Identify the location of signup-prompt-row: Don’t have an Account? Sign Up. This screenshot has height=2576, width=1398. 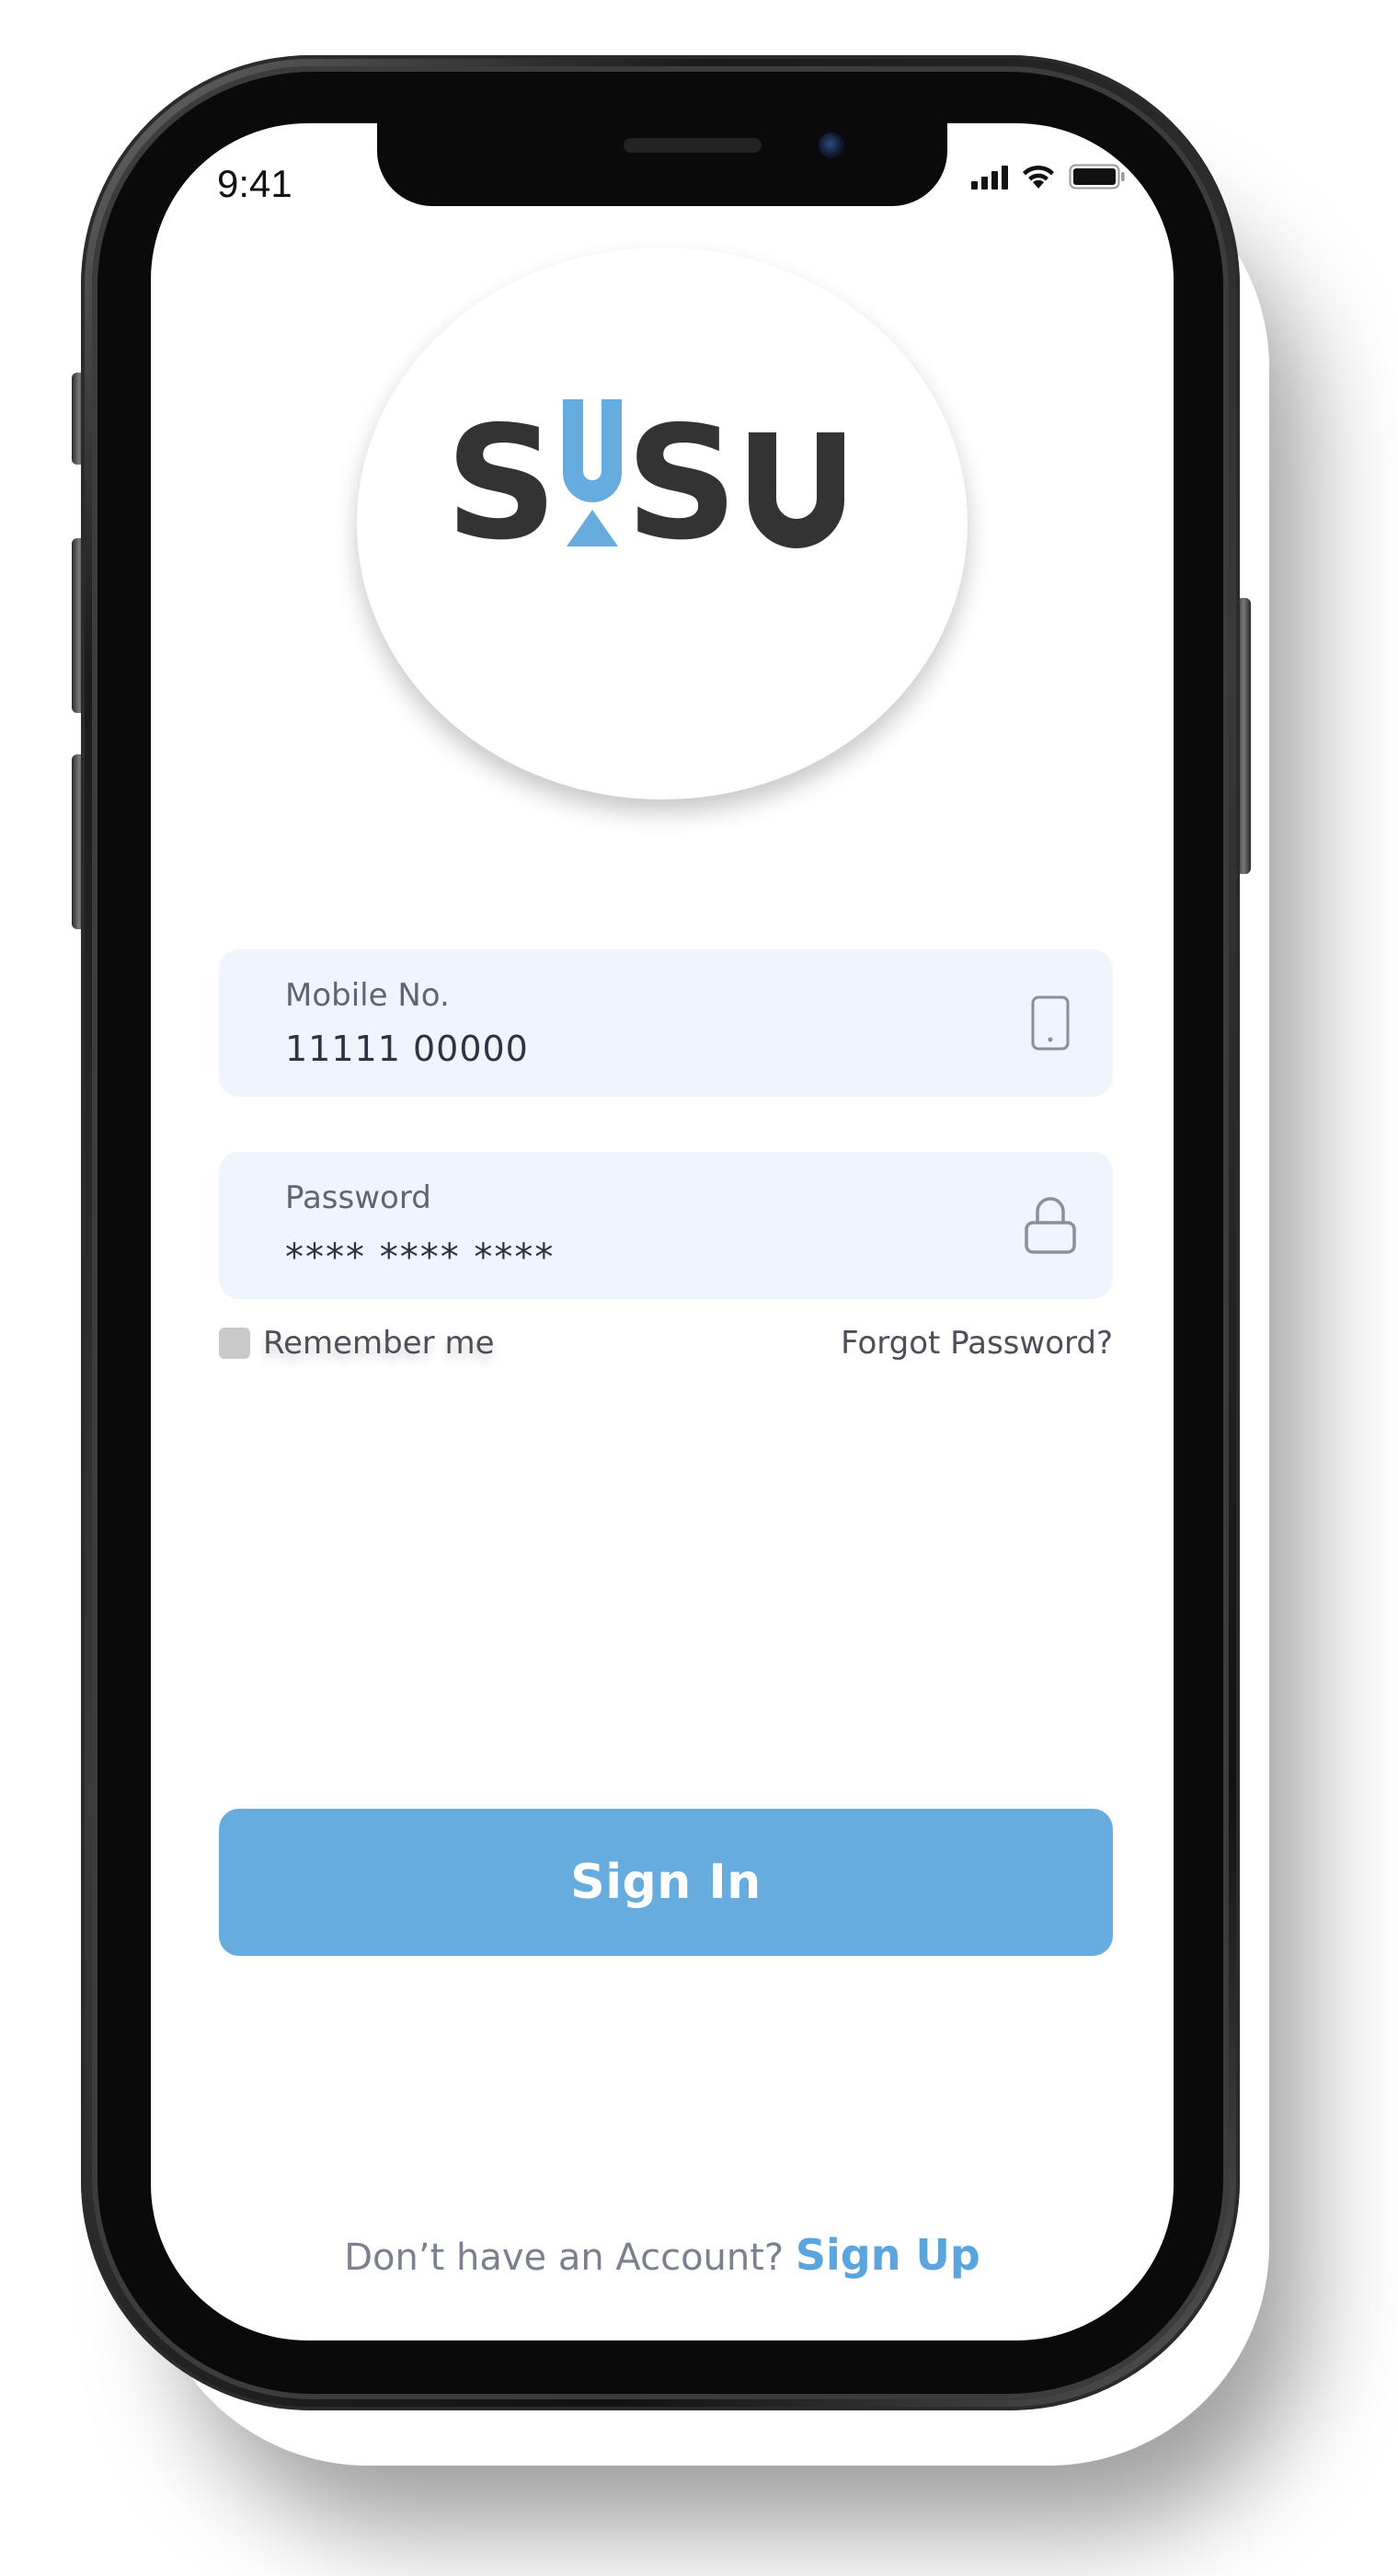
(662, 2255).